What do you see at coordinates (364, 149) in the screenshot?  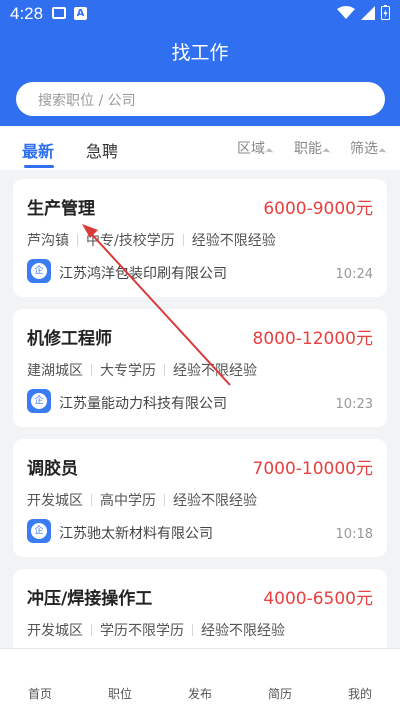 I see `filter-more-label: 筛选` at bounding box center [364, 149].